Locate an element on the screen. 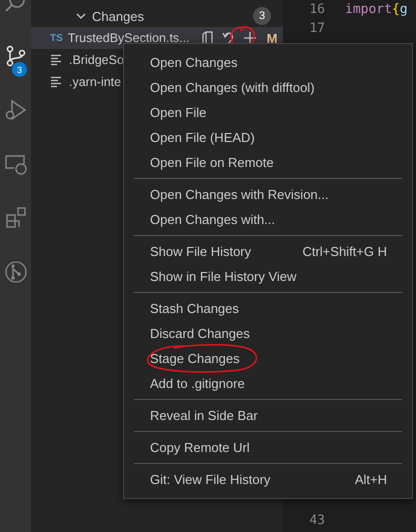  notification-badge: 3 is located at coordinates (19, 69).